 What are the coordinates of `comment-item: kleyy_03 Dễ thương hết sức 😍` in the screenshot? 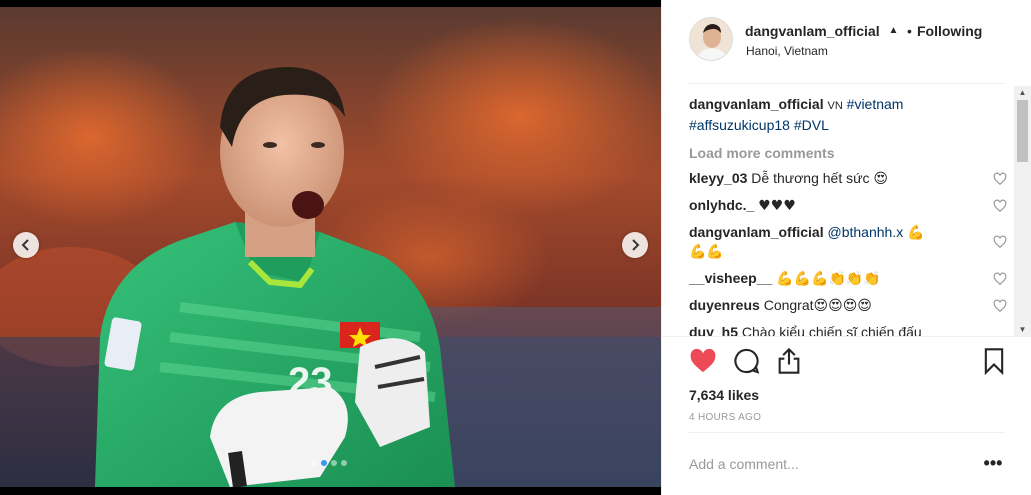 It's located at (849, 178).